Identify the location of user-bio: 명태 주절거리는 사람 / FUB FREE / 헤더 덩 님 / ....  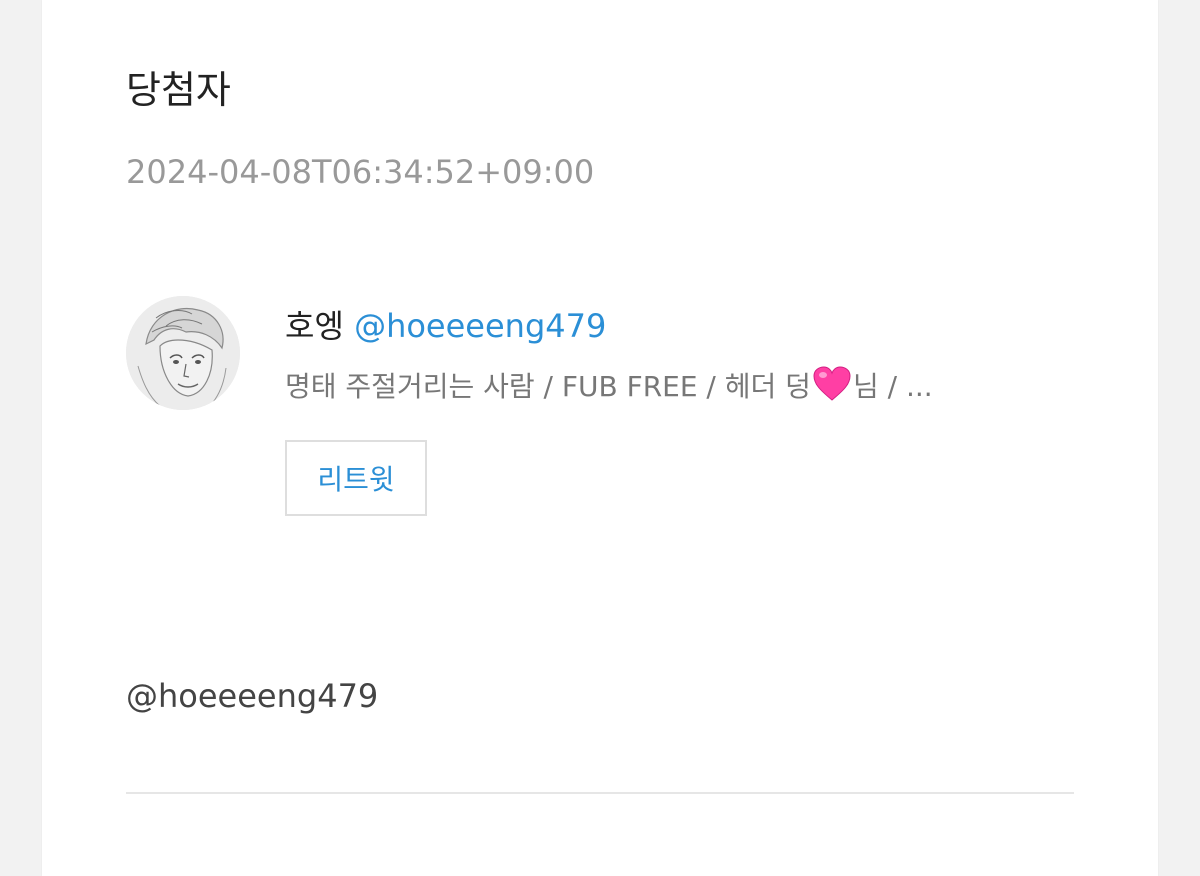
(680, 389).